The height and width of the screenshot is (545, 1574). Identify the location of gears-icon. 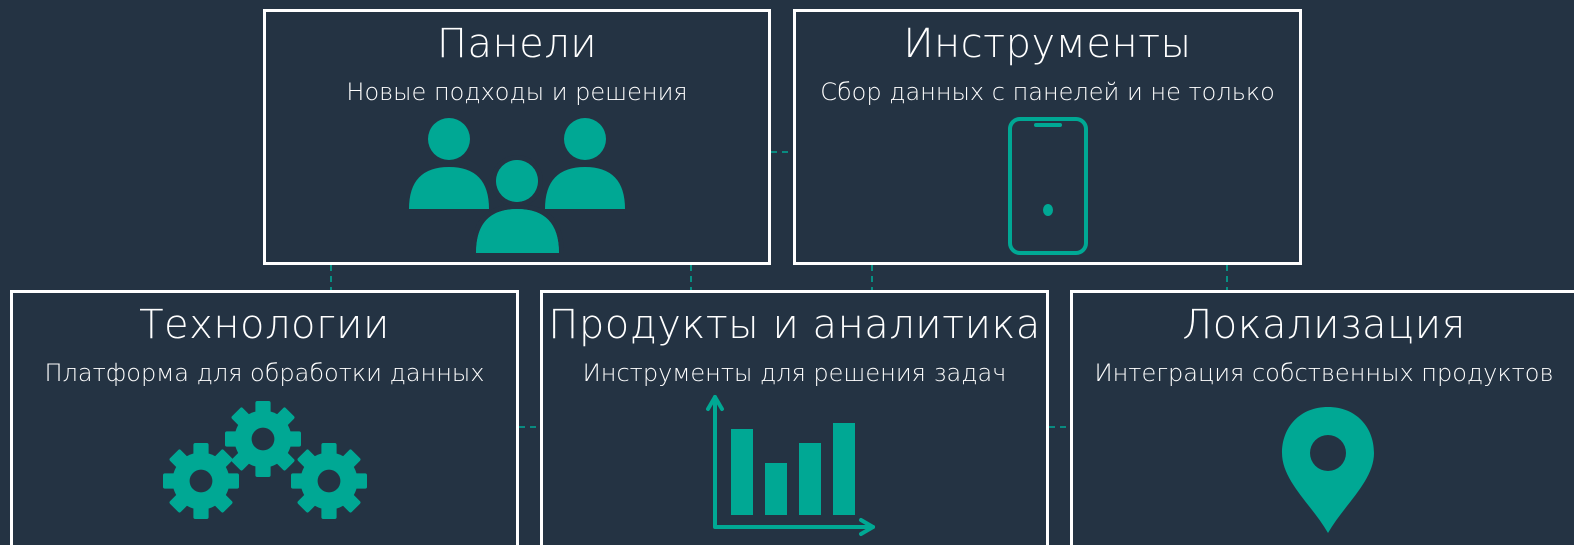
(265, 460).